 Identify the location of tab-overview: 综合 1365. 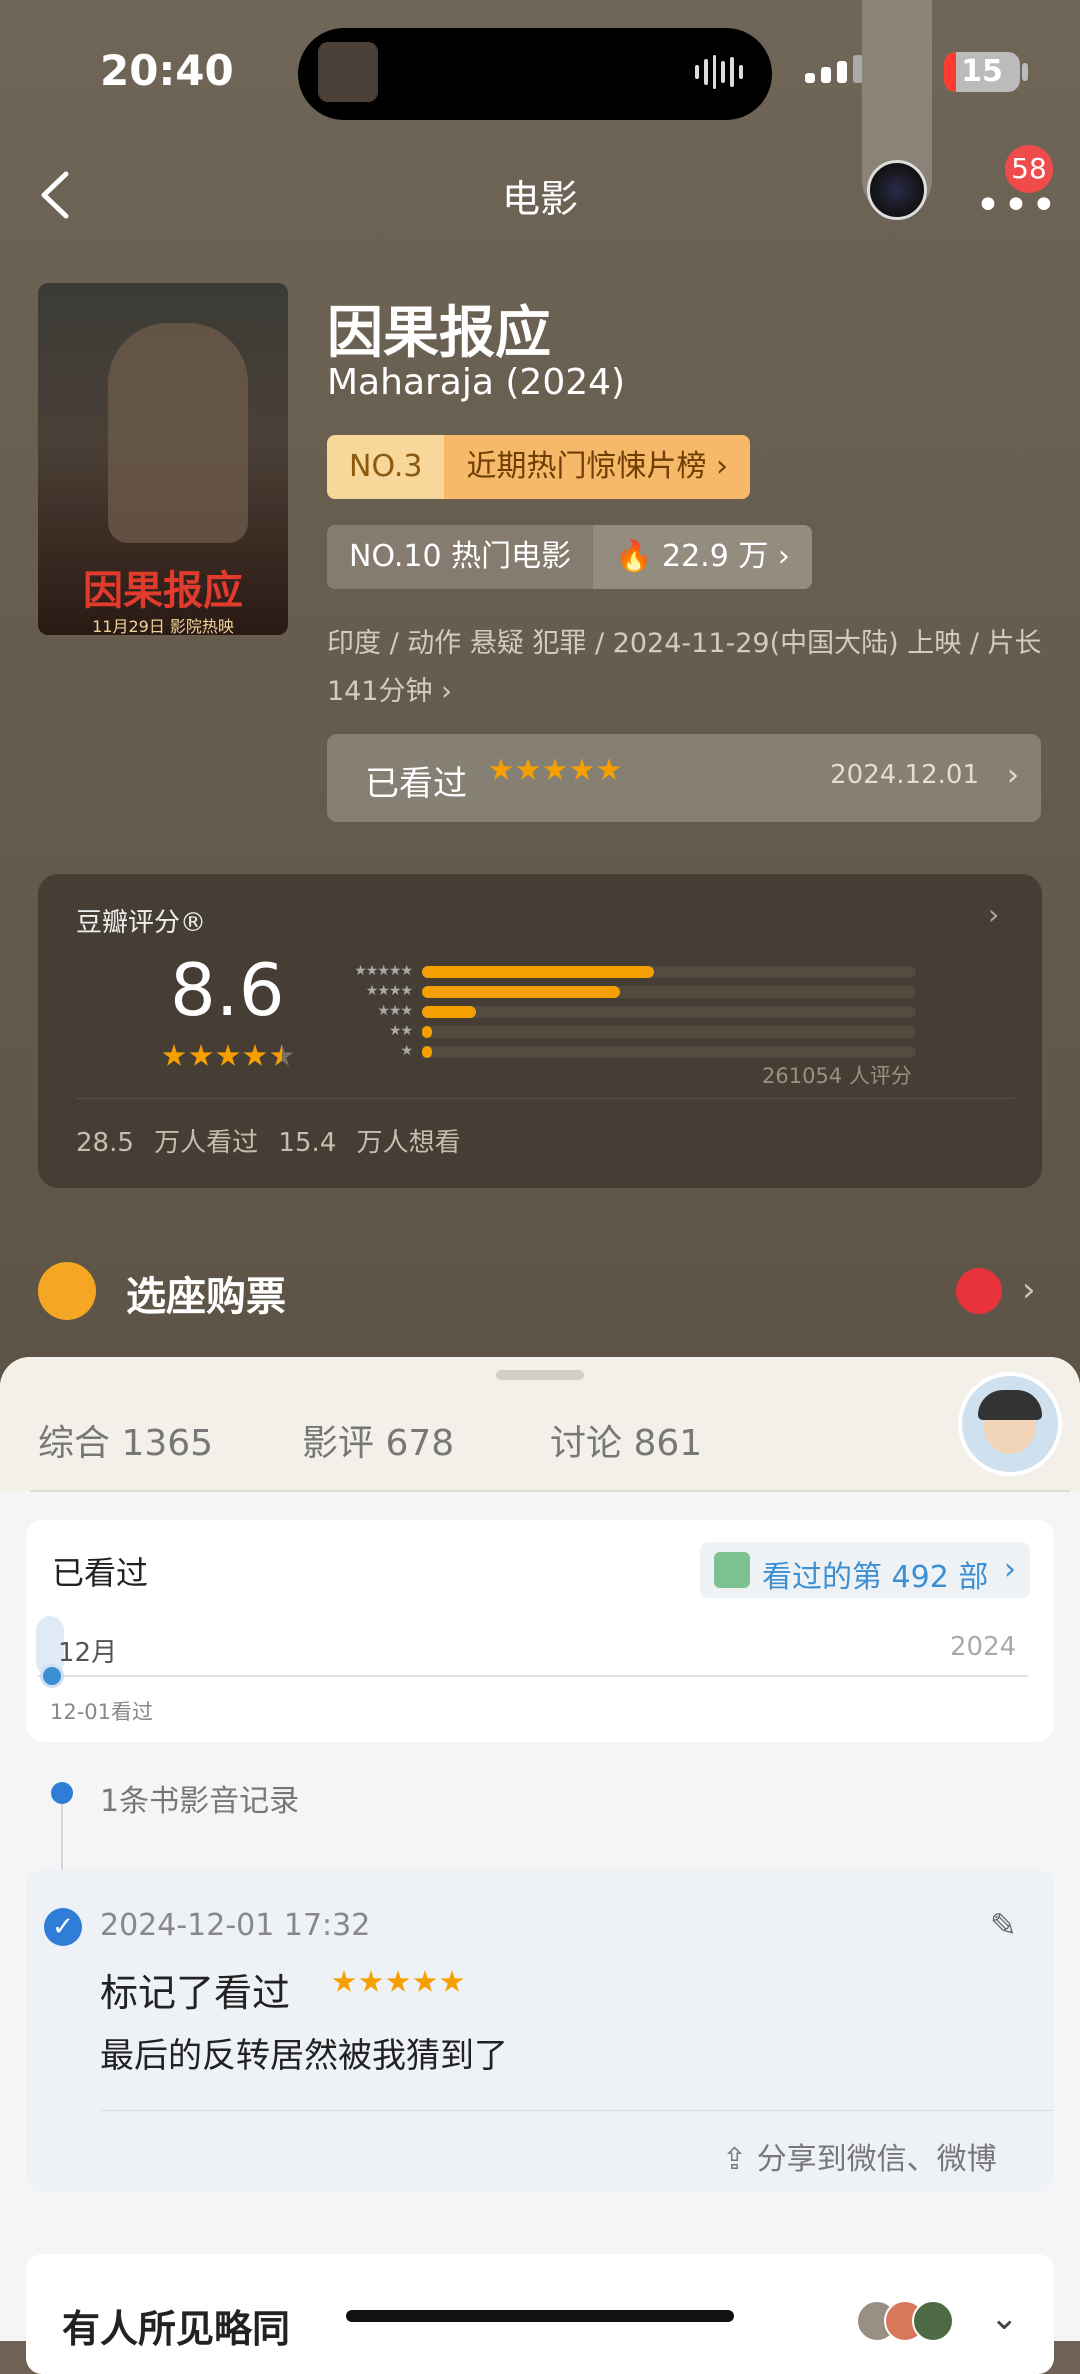
(125, 1440).